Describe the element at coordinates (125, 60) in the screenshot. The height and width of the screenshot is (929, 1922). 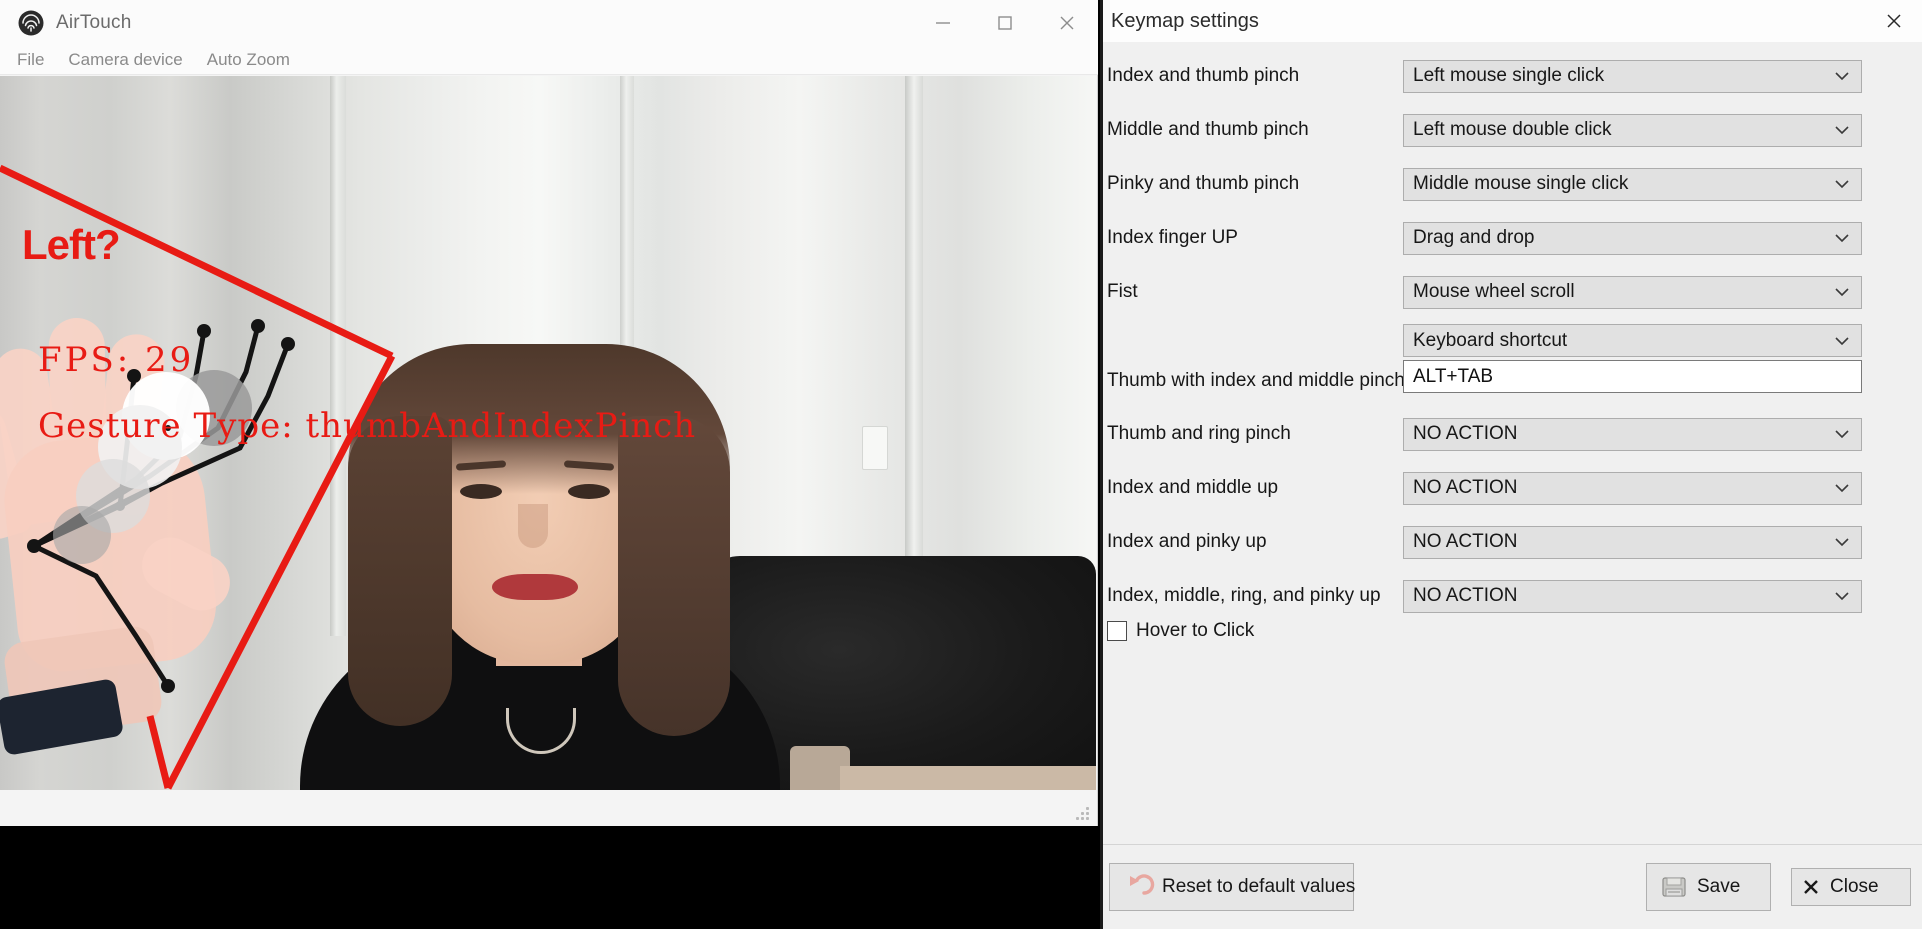
I see `menu-item-camera-device: Camera device` at that location.